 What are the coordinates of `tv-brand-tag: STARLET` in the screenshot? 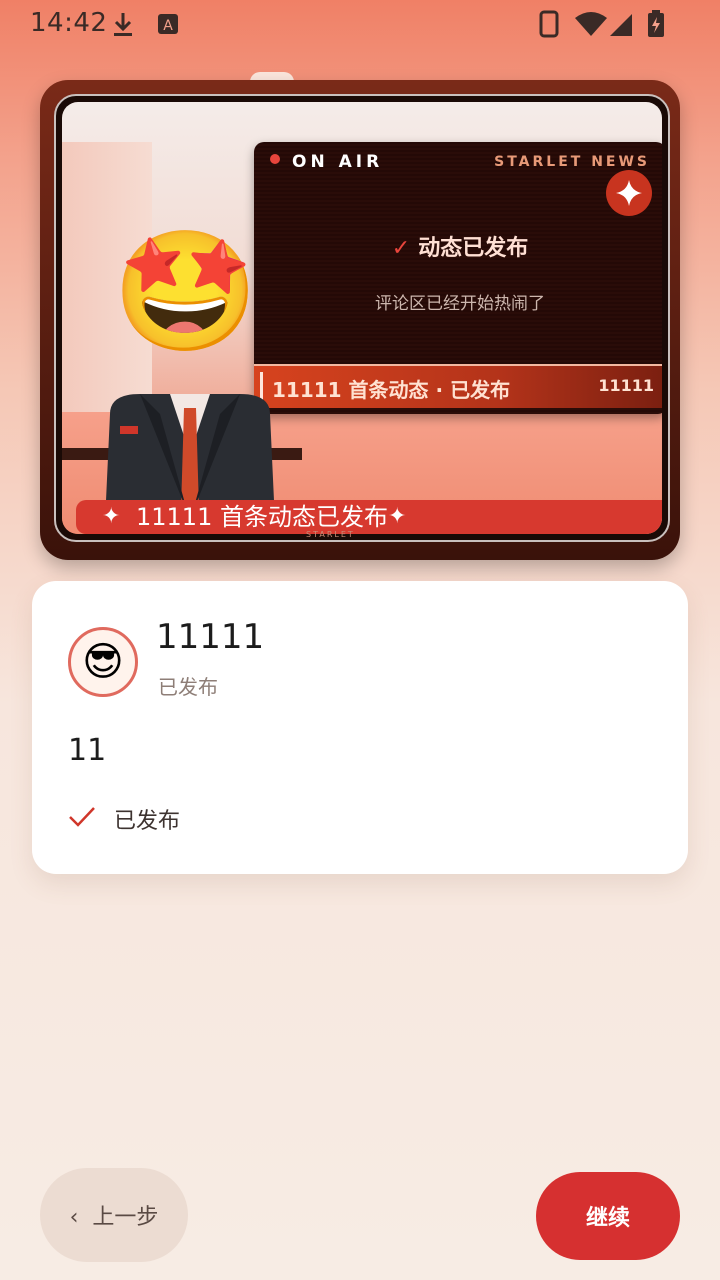 It's located at (330, 534).